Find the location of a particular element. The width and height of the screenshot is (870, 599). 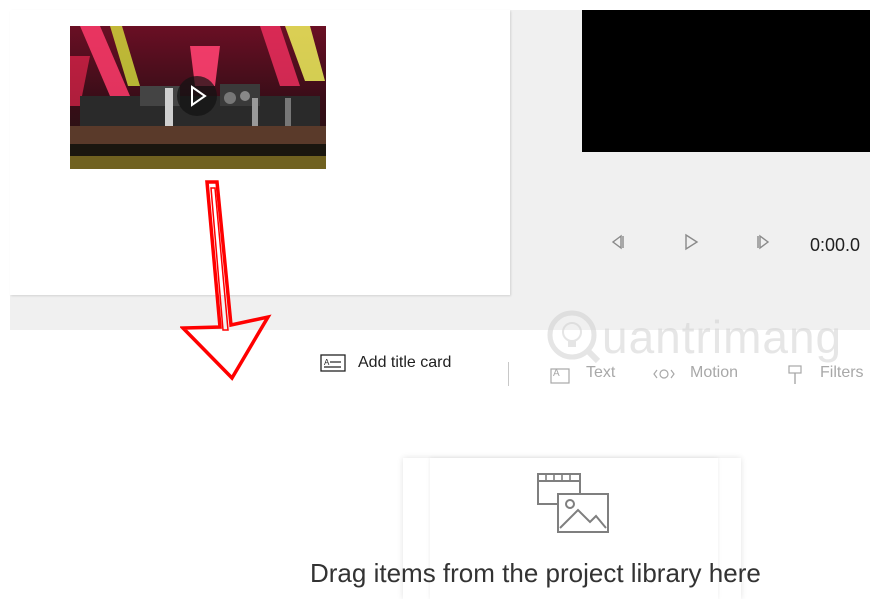

filters-icon is located at coordinates (795, 374).